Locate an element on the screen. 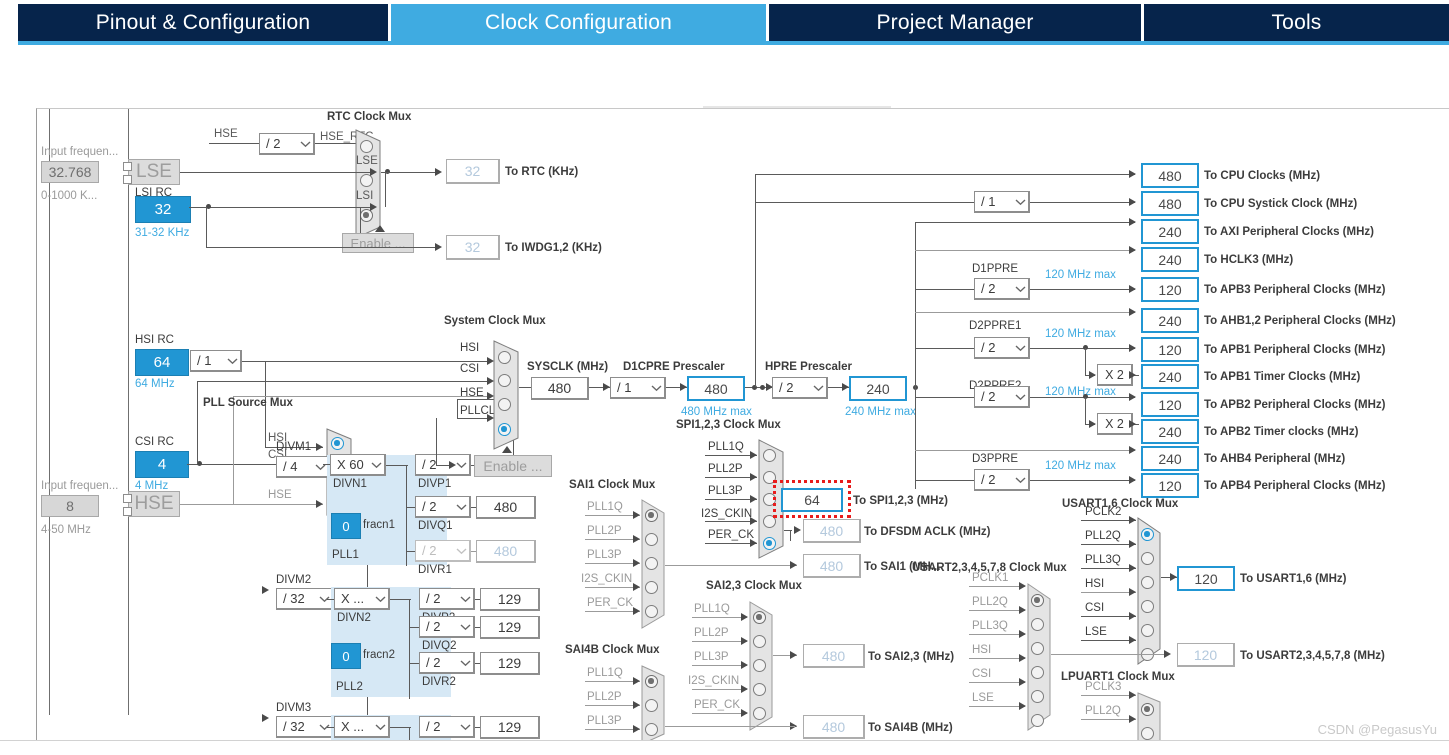  output-value-ahb4-peripheral: 240 is located at coordinates (1170, 458).